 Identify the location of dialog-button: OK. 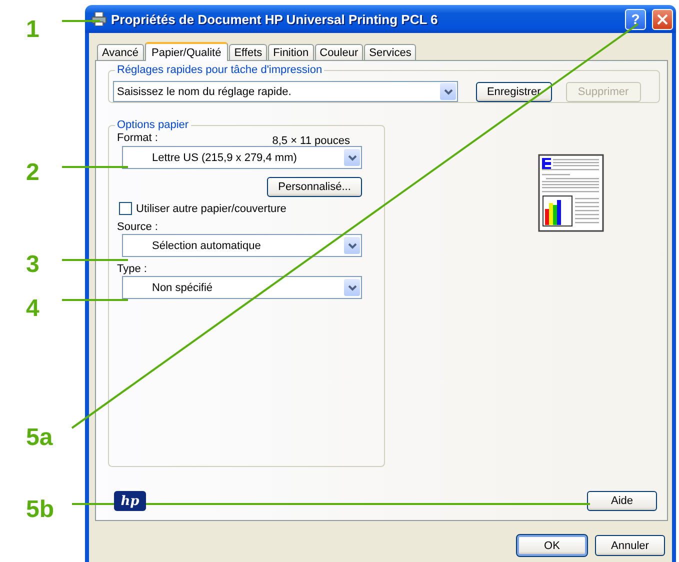
(552, 545).